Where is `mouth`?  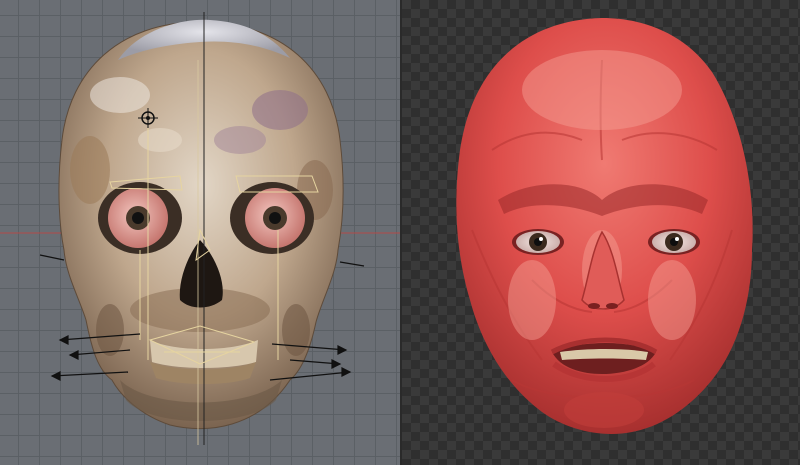 mouth is located at coordinates (604, 359).